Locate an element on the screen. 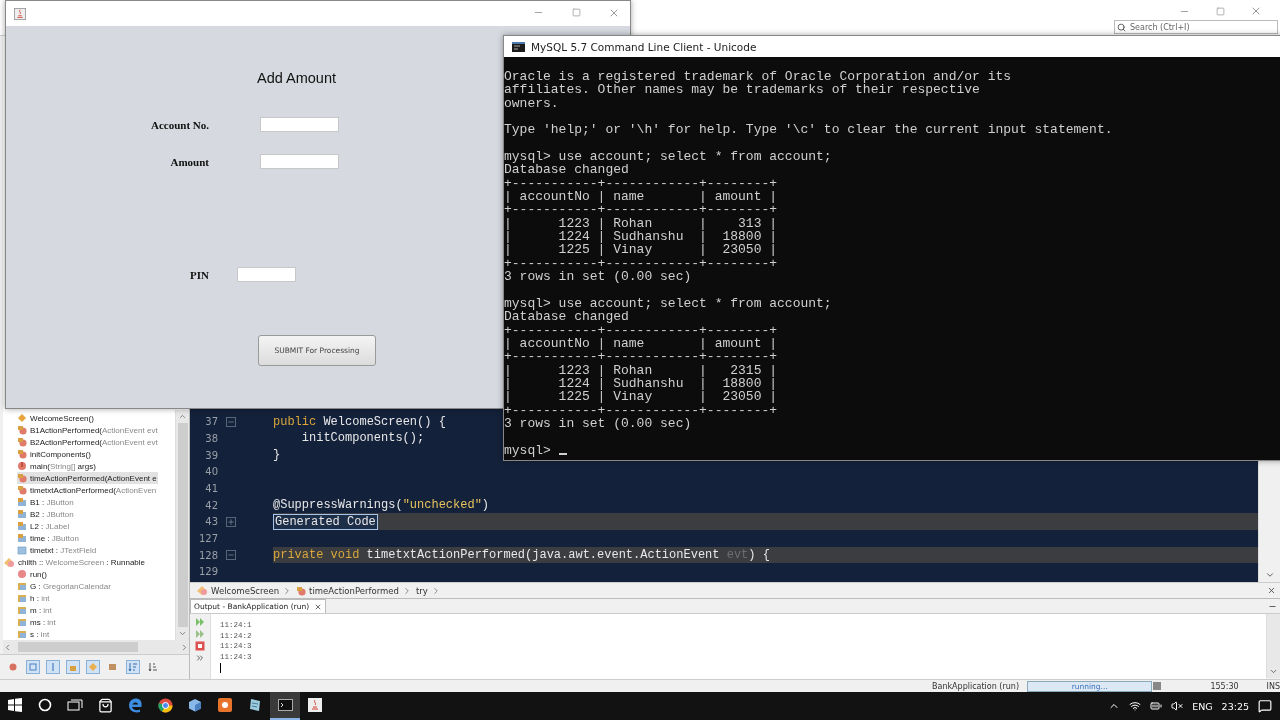 The height and width of the screenshot is (720, 1280). chevron-up-icon is located at coordinates (182, 416).